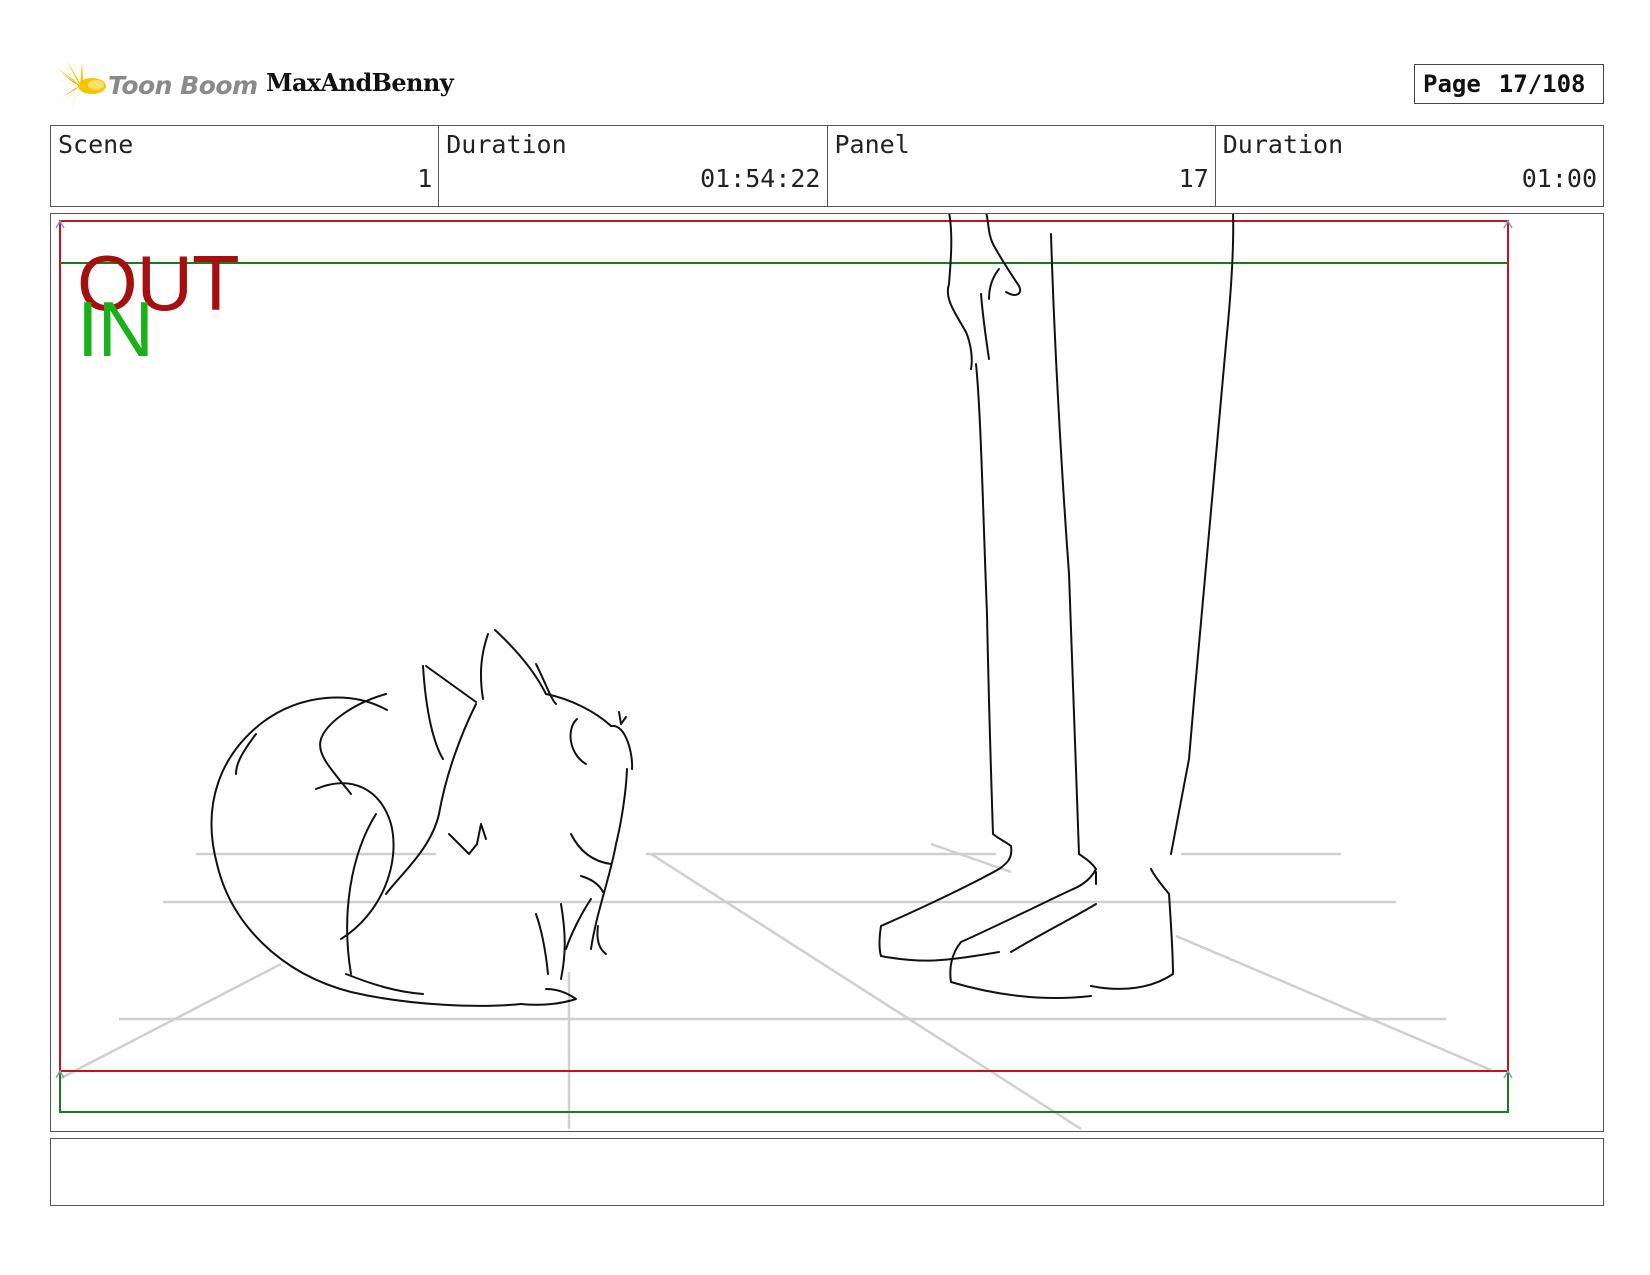  Describe the element at coordinates (1022, 166) in the screenshot. I see `panel-cell: Panel 17` at that location.